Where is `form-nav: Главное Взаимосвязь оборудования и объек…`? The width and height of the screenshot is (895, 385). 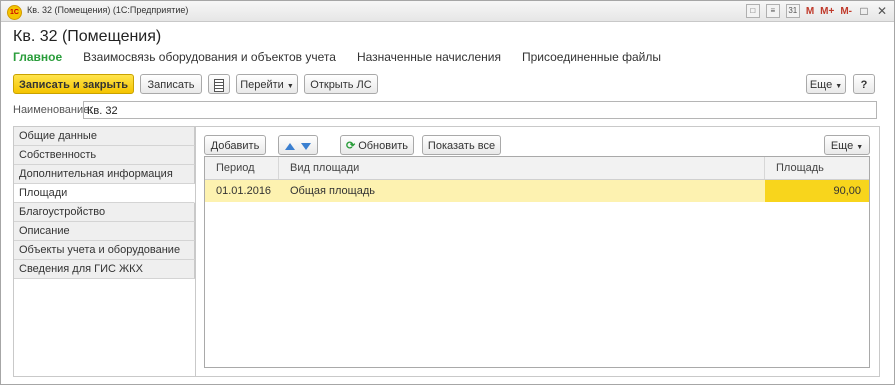 form-nav: Главное Взаимосвязь оборудования и объек… is located at coordinates (347, 57).